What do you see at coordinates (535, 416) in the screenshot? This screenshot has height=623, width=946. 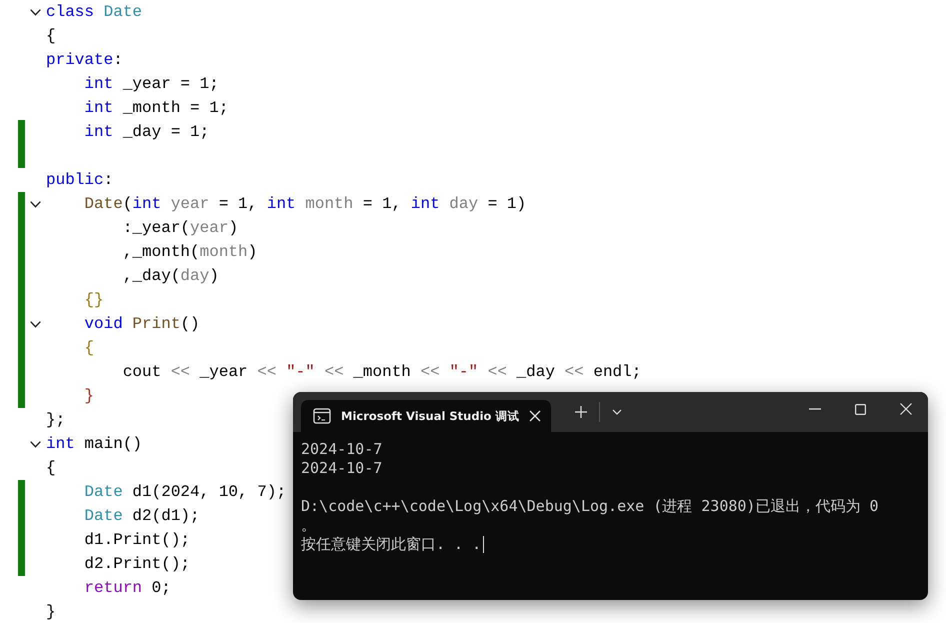 I see `close-tab-icon` at bounding box center [535, 416].